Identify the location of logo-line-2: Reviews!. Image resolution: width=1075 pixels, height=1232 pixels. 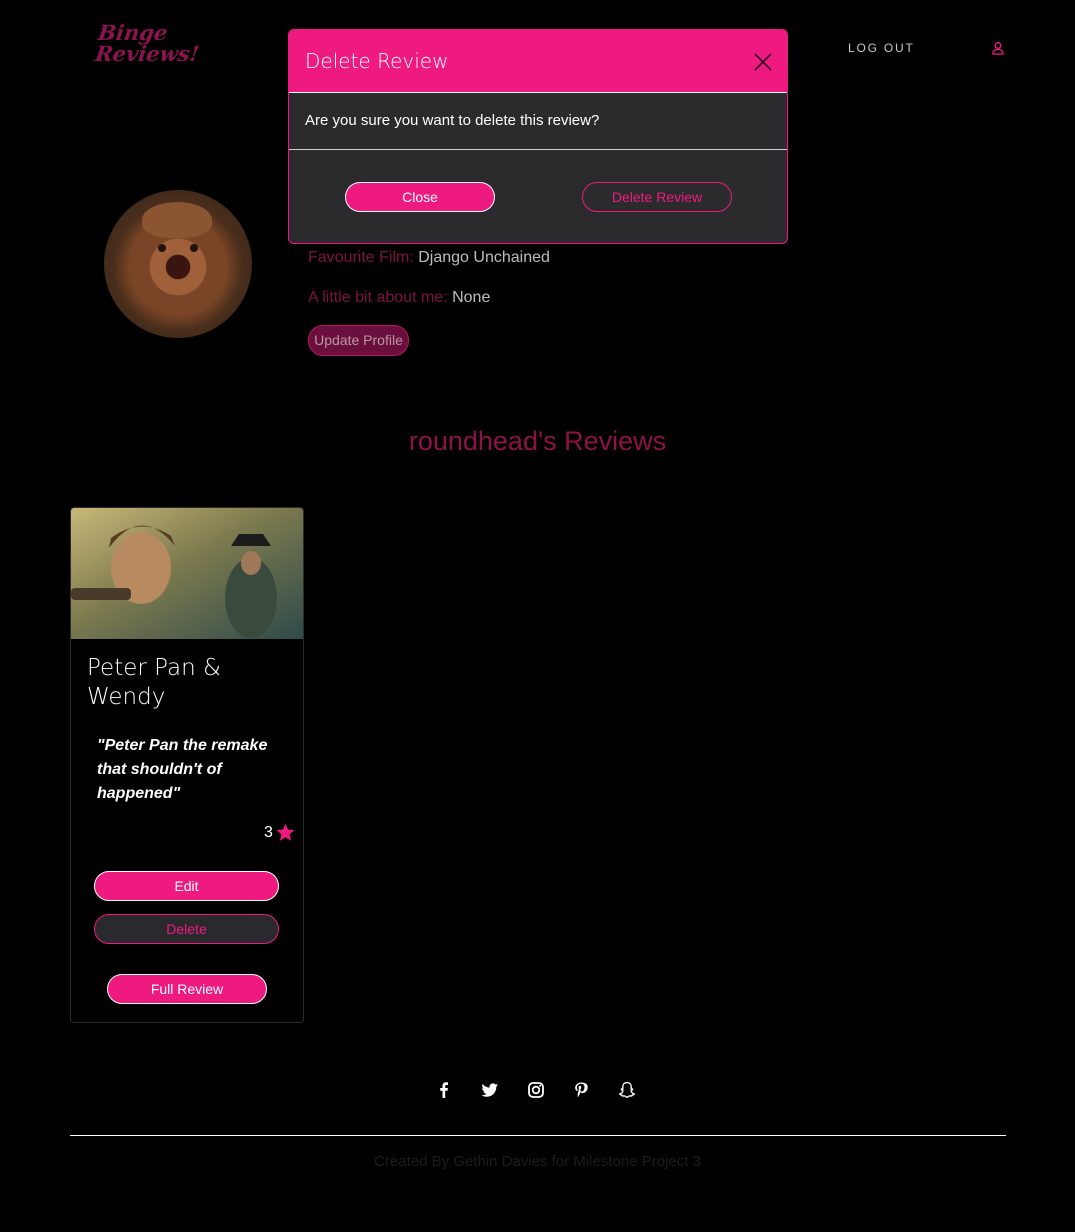
(147, 53).